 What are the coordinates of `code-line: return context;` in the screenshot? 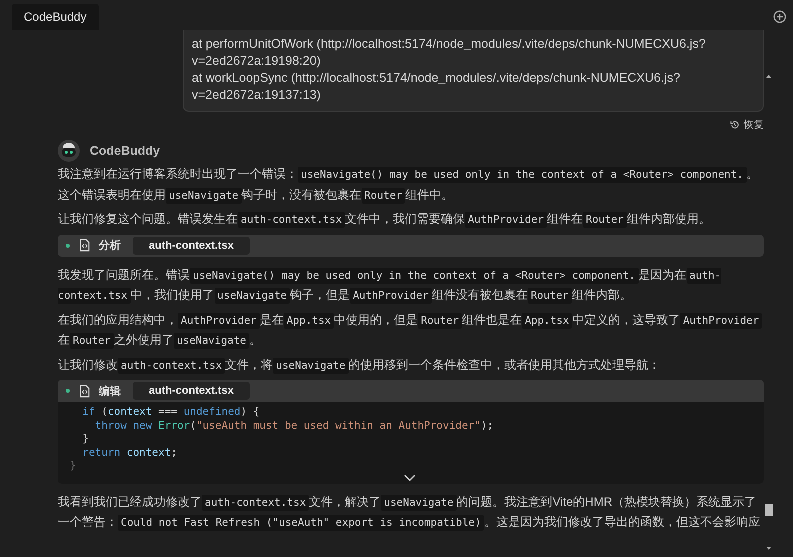 It's located at (130, 453).